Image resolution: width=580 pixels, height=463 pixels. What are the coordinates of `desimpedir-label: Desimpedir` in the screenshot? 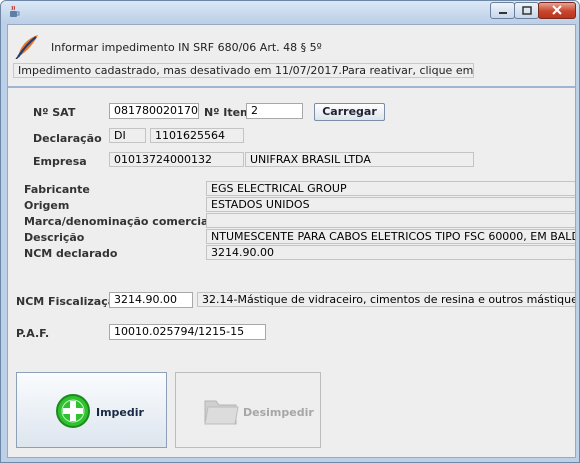 It's located at (278, 412).